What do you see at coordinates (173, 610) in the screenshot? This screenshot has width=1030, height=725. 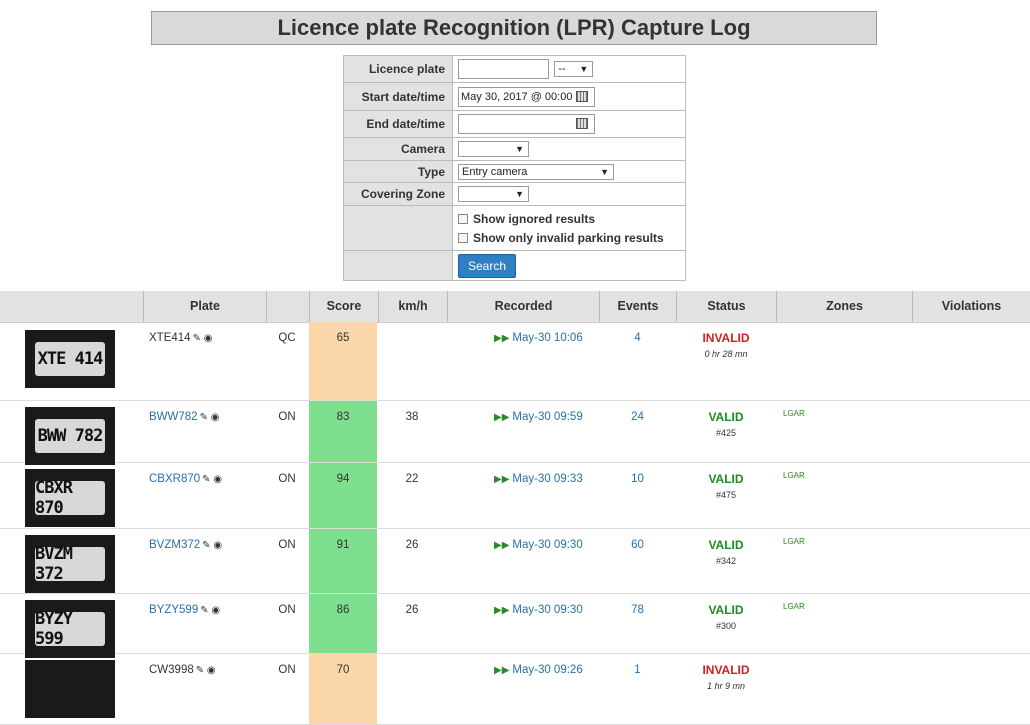 I see `plate-number: BYZY599` at bounding box center [173, 610].